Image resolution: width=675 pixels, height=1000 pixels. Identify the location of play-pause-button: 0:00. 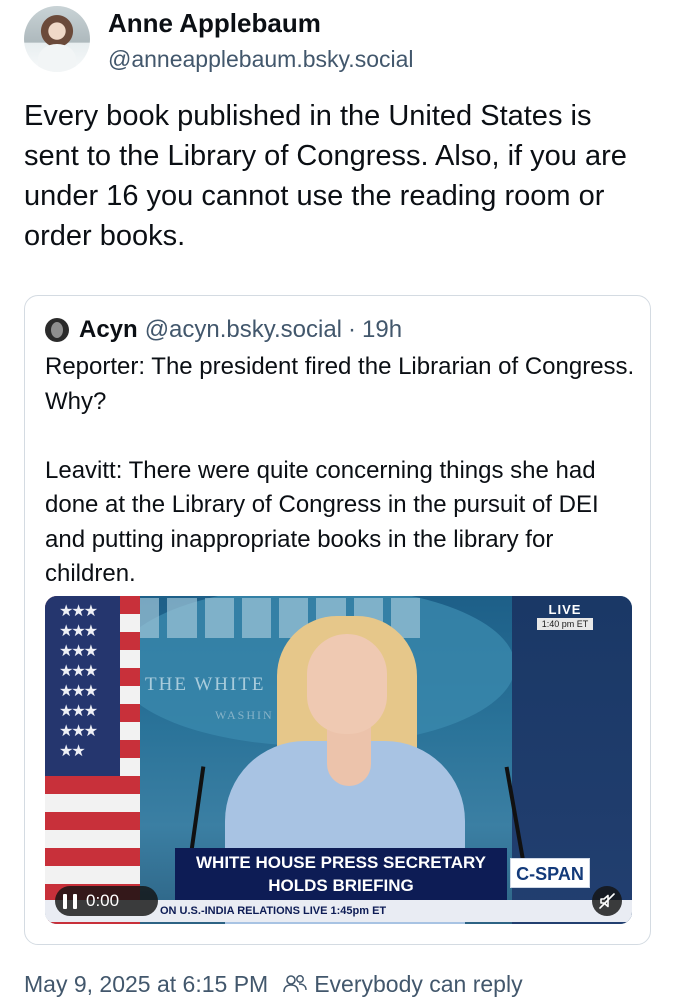
(106, 901).